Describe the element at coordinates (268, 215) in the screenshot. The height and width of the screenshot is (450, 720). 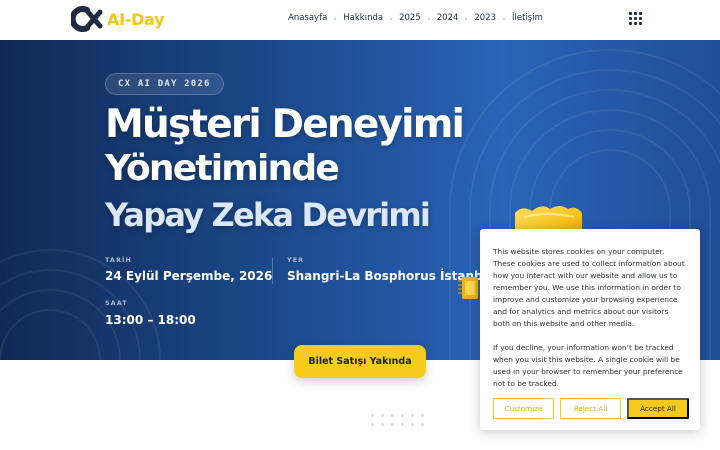
I see `hero-title-line-3: Yapay Zeka Devrimi` at that location.